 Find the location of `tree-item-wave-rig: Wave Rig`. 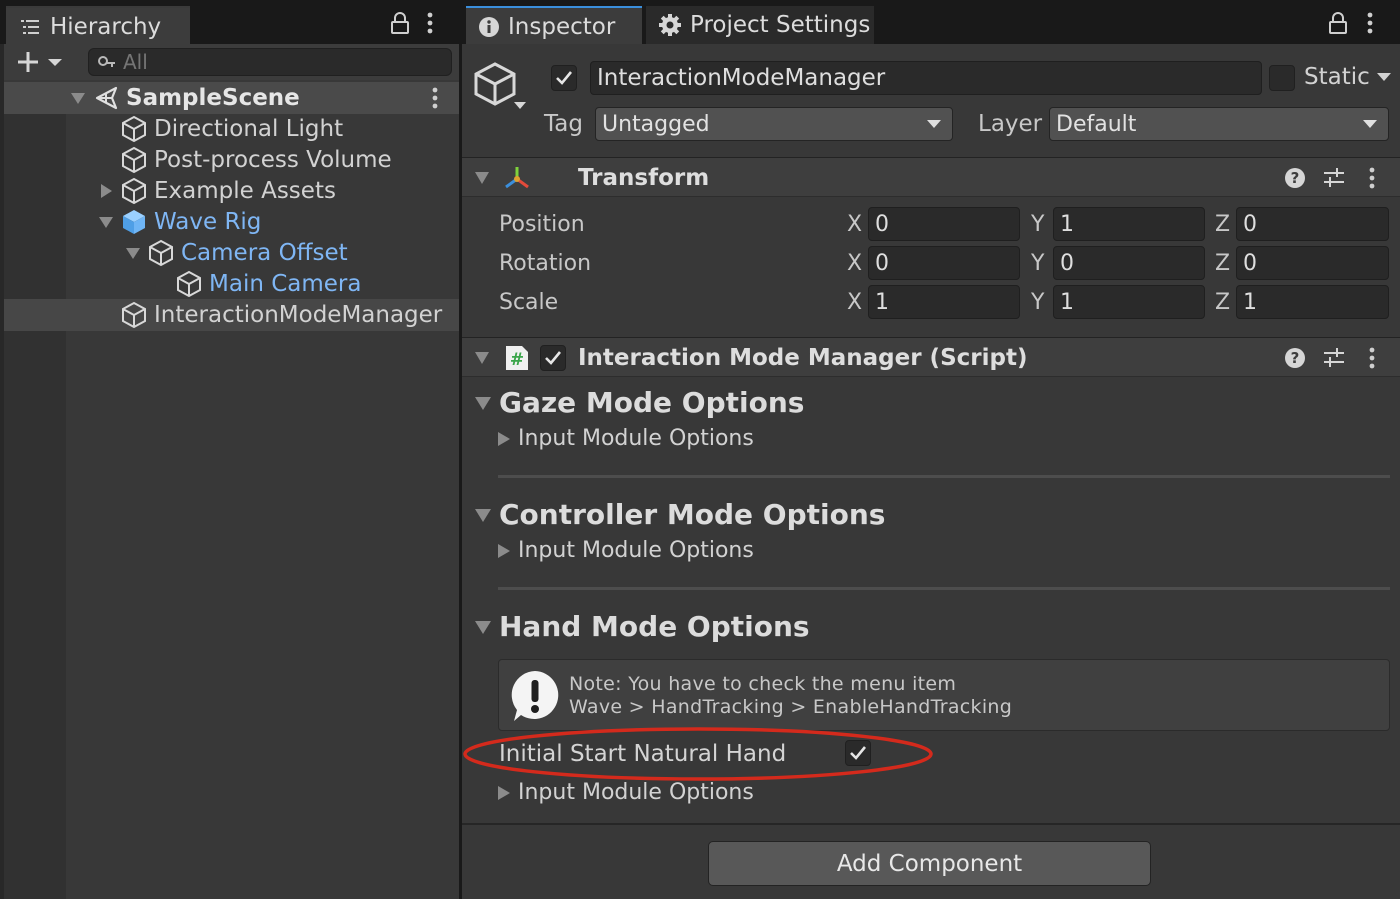

tree-item-wave-rig: Wave Rig is located at coordinates (179, 221).